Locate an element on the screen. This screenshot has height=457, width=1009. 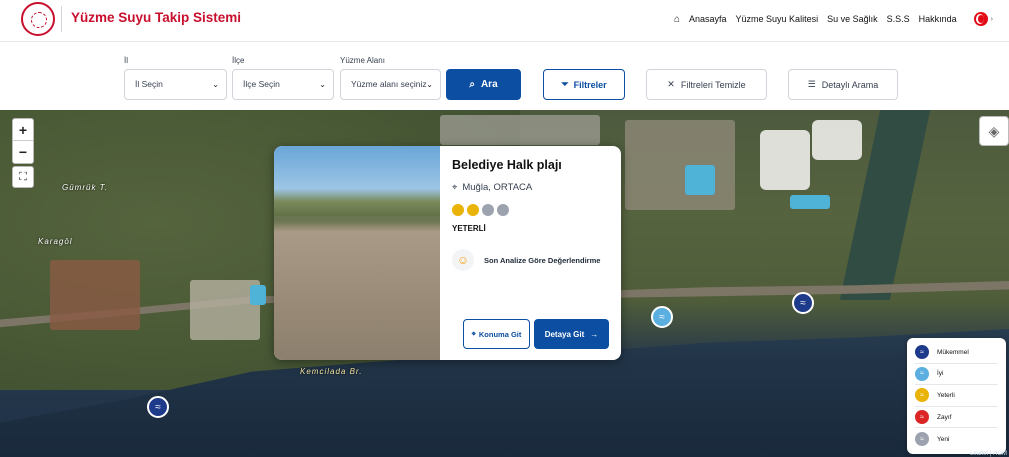
search-button: ⌕ Ara is located at coordinates (483, 84).